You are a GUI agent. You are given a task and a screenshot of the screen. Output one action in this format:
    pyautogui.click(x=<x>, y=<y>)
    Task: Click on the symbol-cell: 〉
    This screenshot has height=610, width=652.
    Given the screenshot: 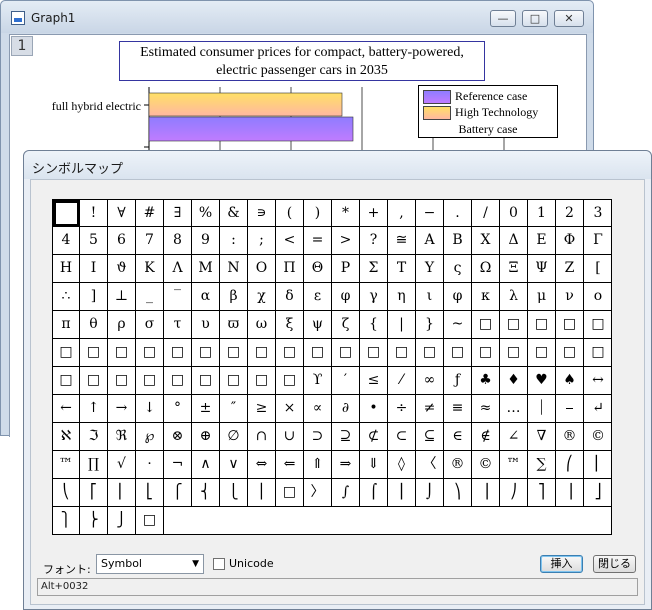 What is the action you would take?
    pyautogui.click(x=318, y=493)
    